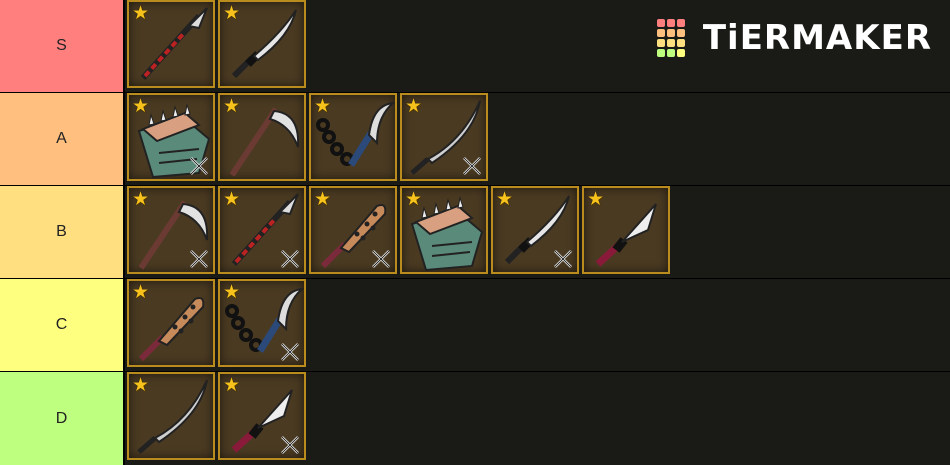 The height and width of the screenshot is (465, 950). I want to click on tier-label: C, so click(62, 325).